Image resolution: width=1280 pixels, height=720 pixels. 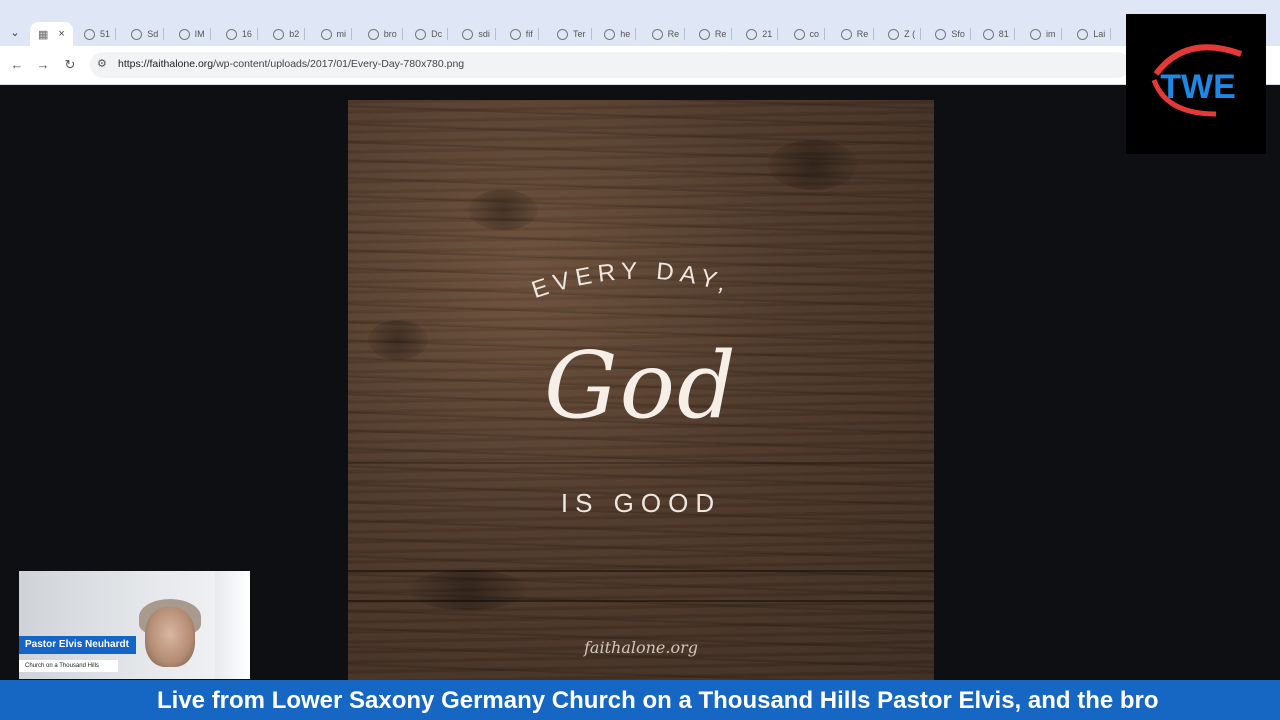 I want to click on presenter-church: Church on a Thousand Hills, so click(x=68, y=666).